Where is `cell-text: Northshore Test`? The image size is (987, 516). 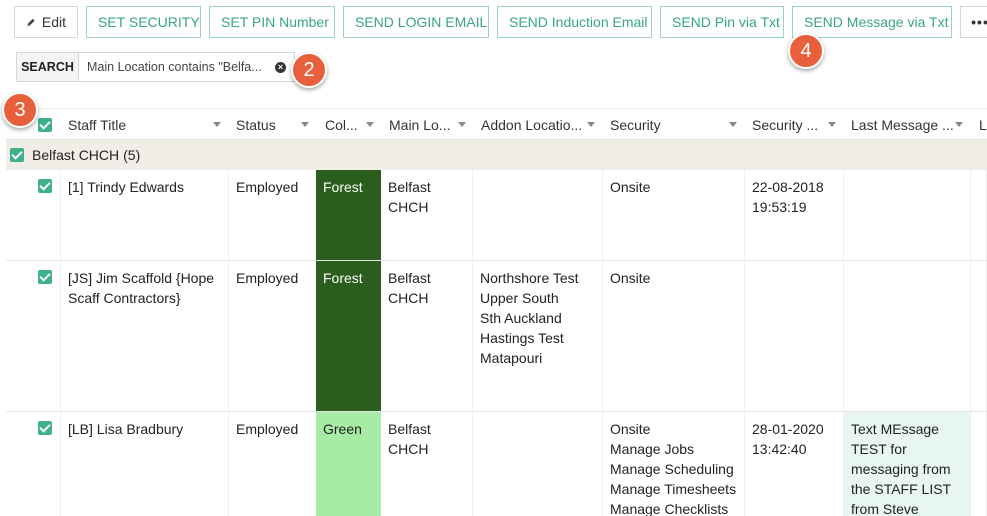 cell-text: Northshore Test is located at coordinates (529, 278).